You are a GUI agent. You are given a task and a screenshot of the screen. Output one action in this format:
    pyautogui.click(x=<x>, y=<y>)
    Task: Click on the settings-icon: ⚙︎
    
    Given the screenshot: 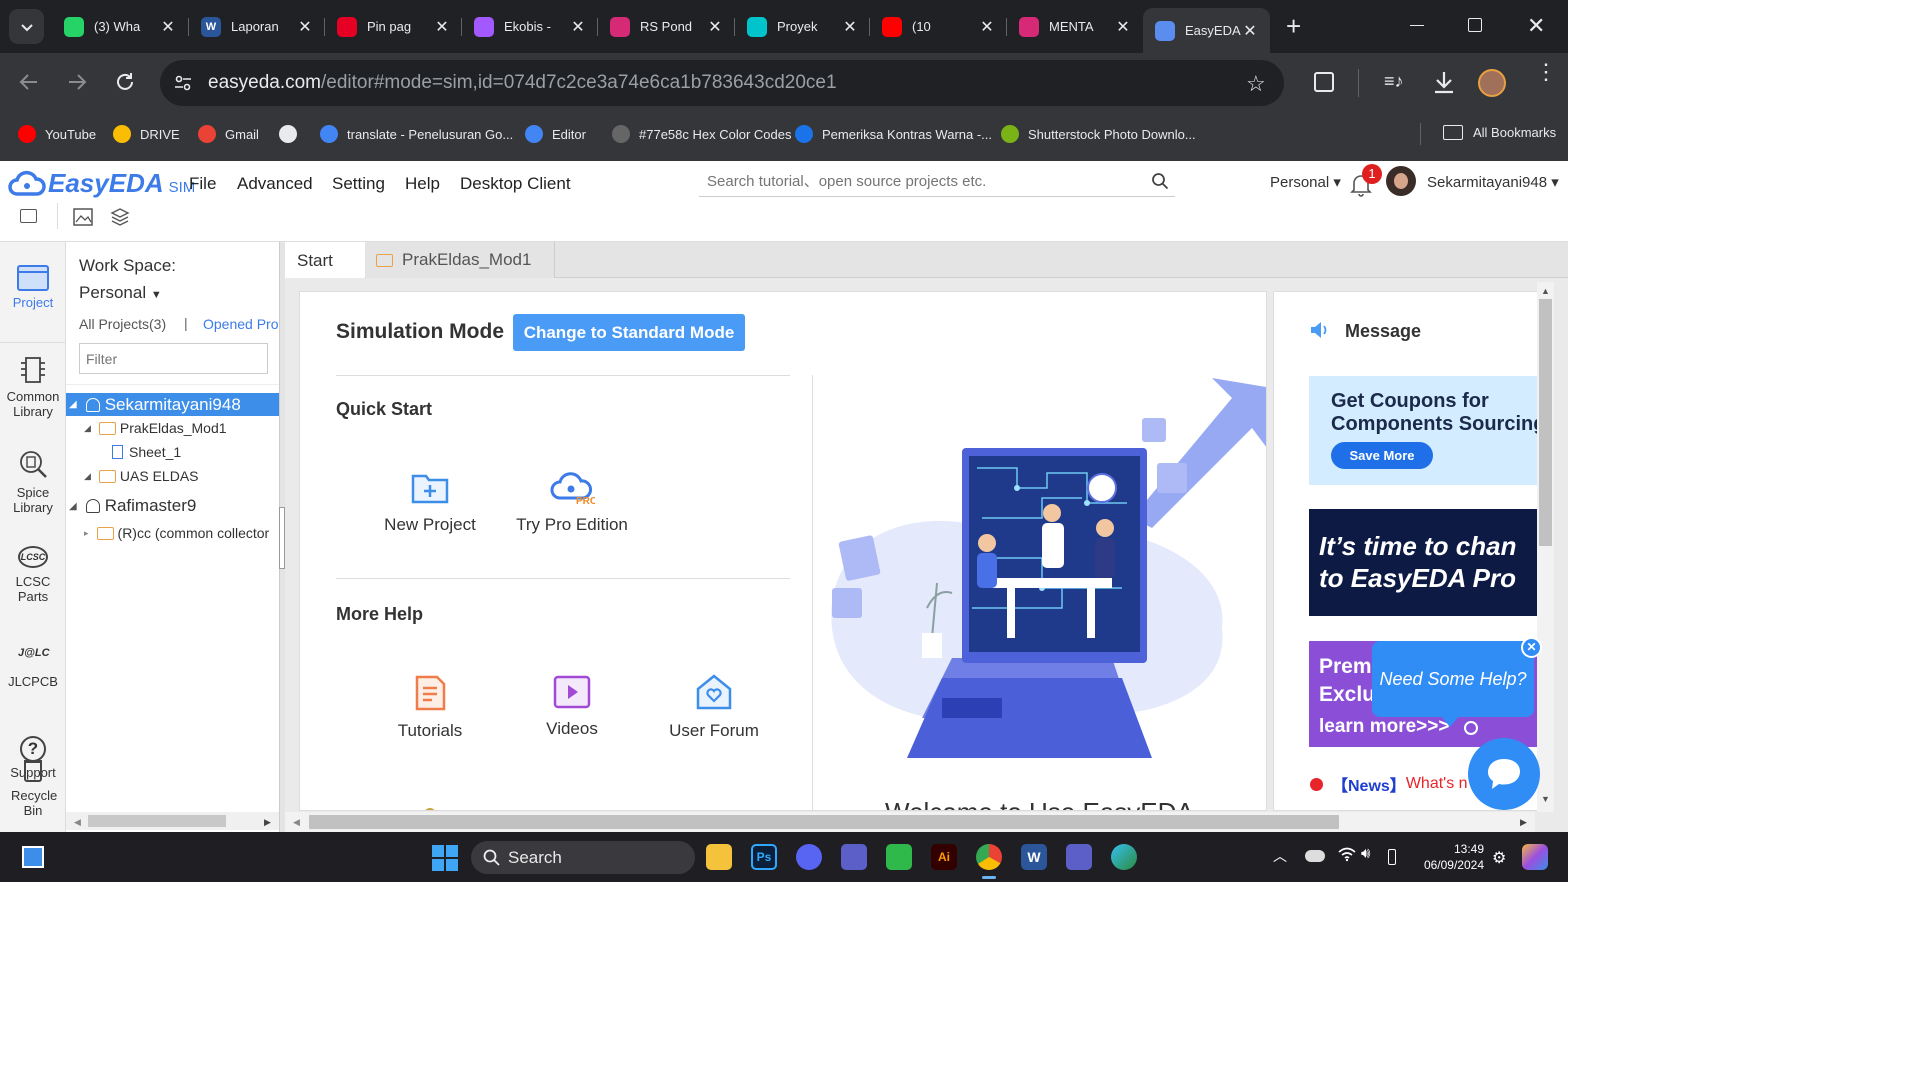 What is the action you would take?
    pyautogui.click(x=1499, y=858)
    